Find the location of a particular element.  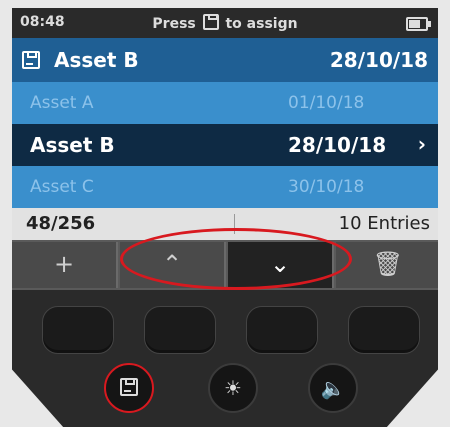

speaker-icon: 🔈 is located at coordinates (333, 388).